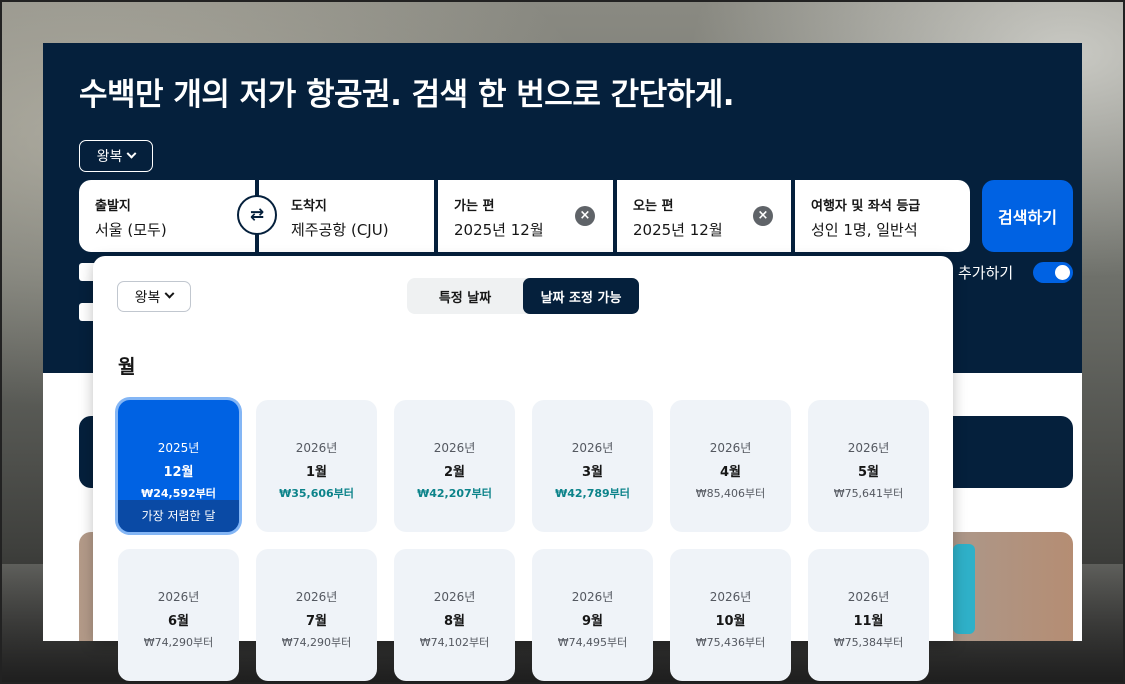 The height and width of the screenshot is (684, 1125). I want to click on month-card-month: 8월, so click(454, 621).